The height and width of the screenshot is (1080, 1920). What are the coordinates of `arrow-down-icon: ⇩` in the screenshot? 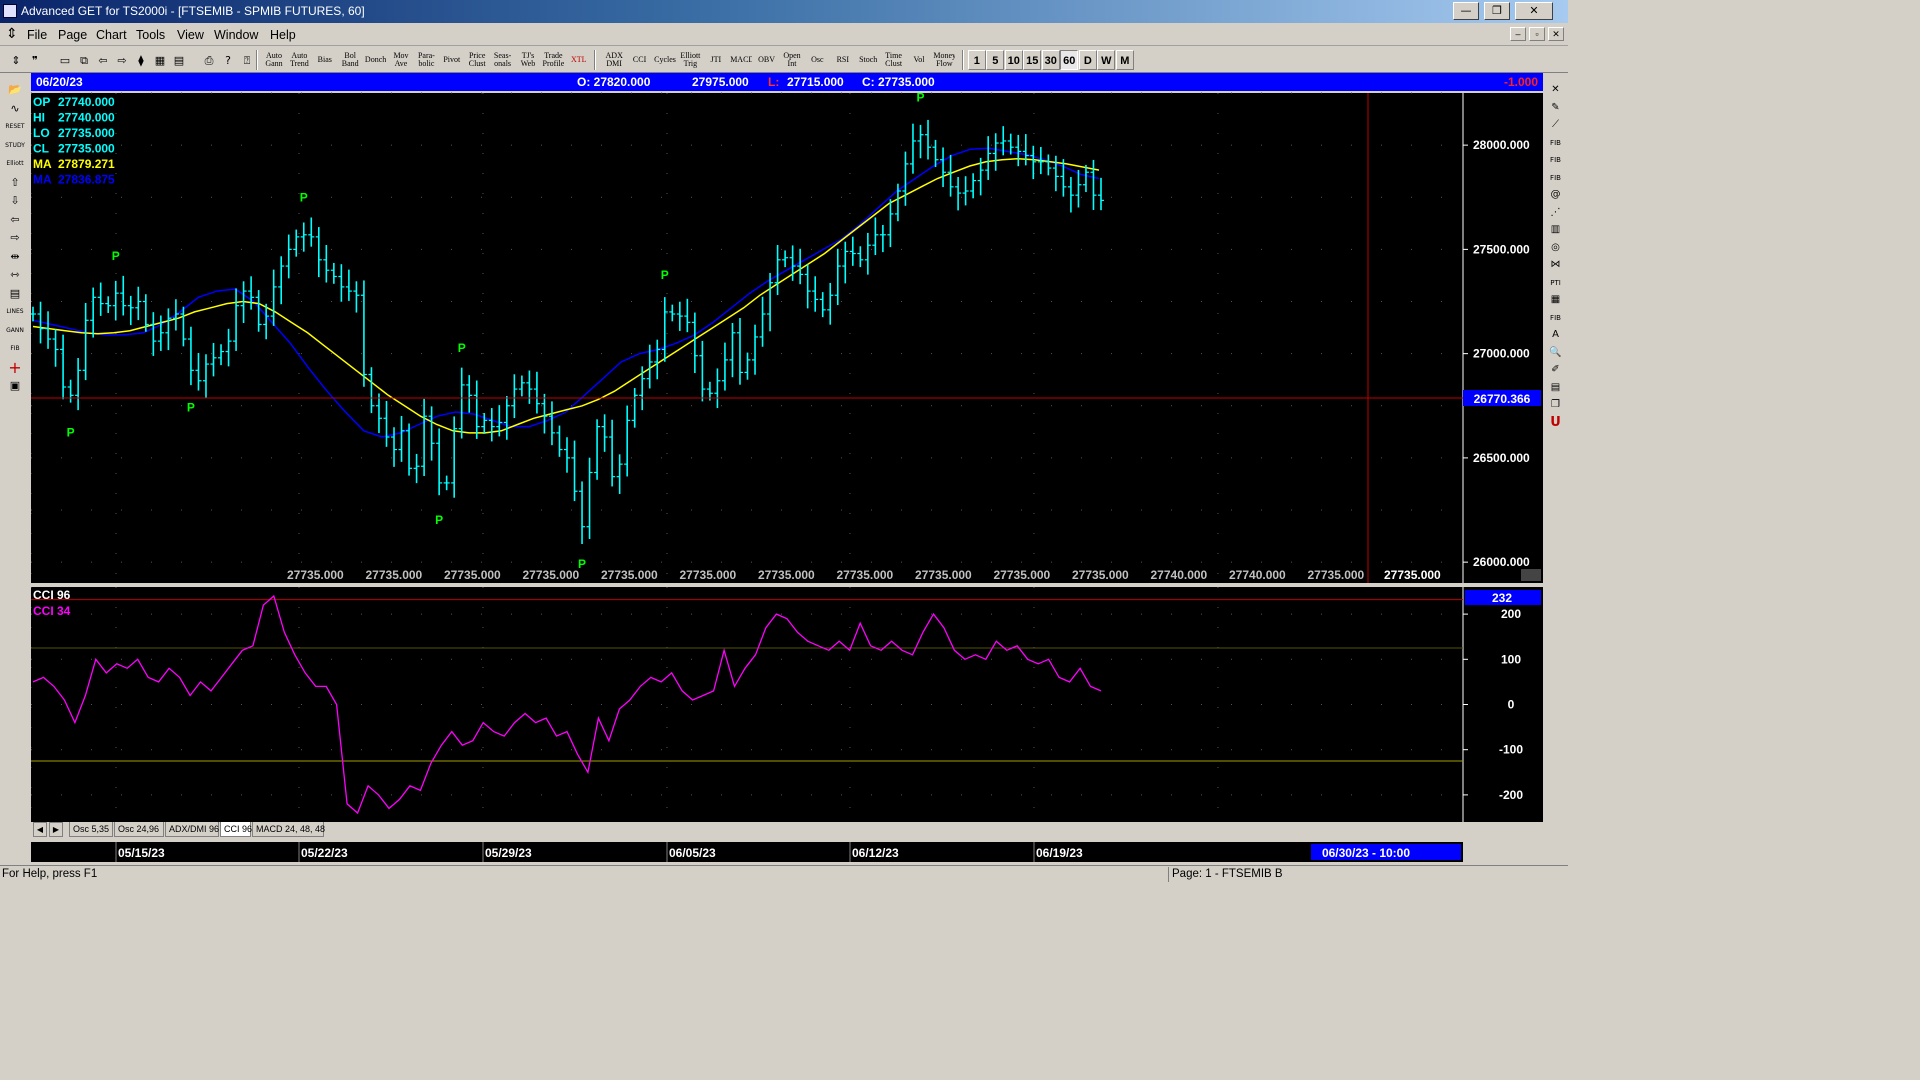 It's located at (15, 201).